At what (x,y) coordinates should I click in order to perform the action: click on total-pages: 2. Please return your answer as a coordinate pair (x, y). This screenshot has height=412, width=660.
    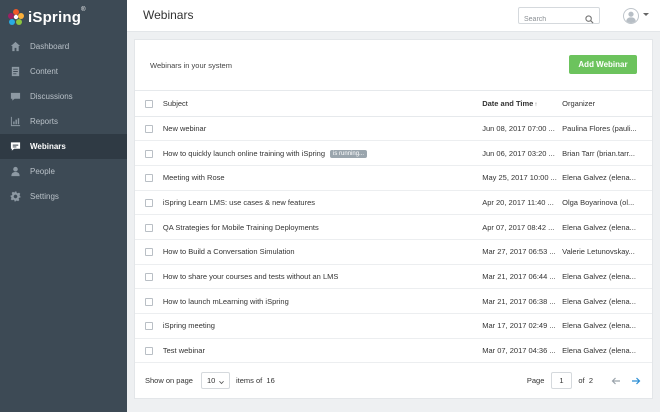
    Looking at the image, I should click on (590, 380).